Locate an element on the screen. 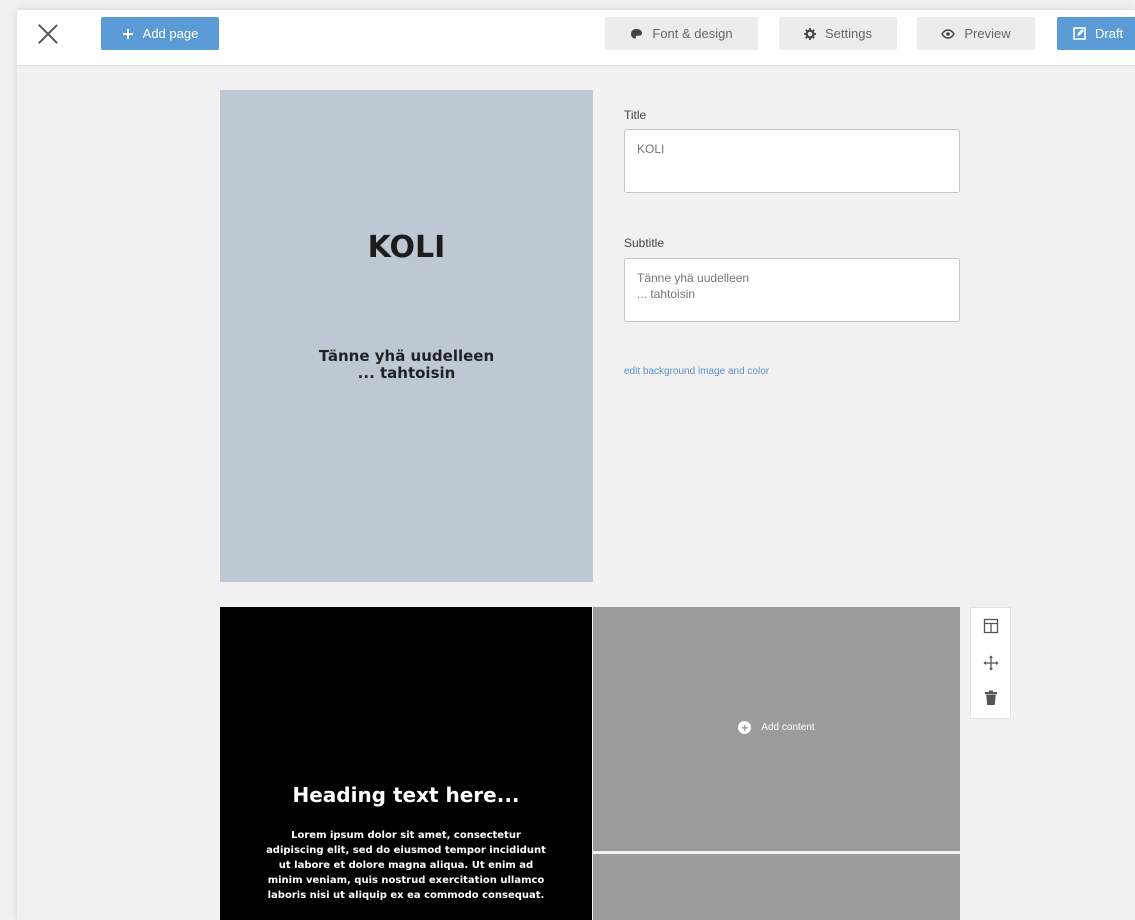  edit-icon is located at coordinates (1079, 33).